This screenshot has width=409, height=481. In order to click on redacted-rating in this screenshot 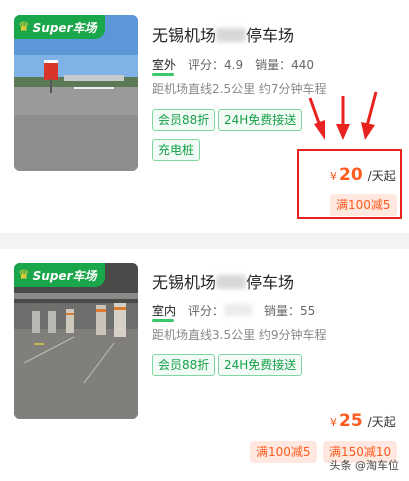, I will do `click(238, 310)`.